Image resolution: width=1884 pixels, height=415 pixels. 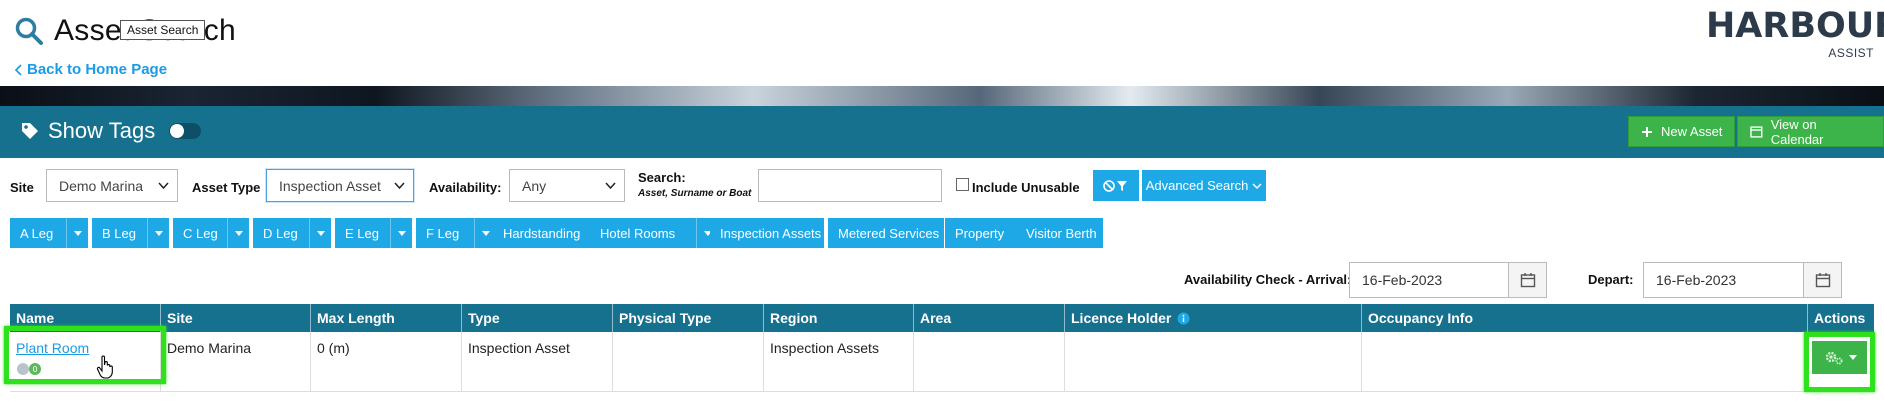 What do you see at coordinates (104, 367) in the screenshot?
I see `hand-cursor-icon` at bounding box center [104, 367].